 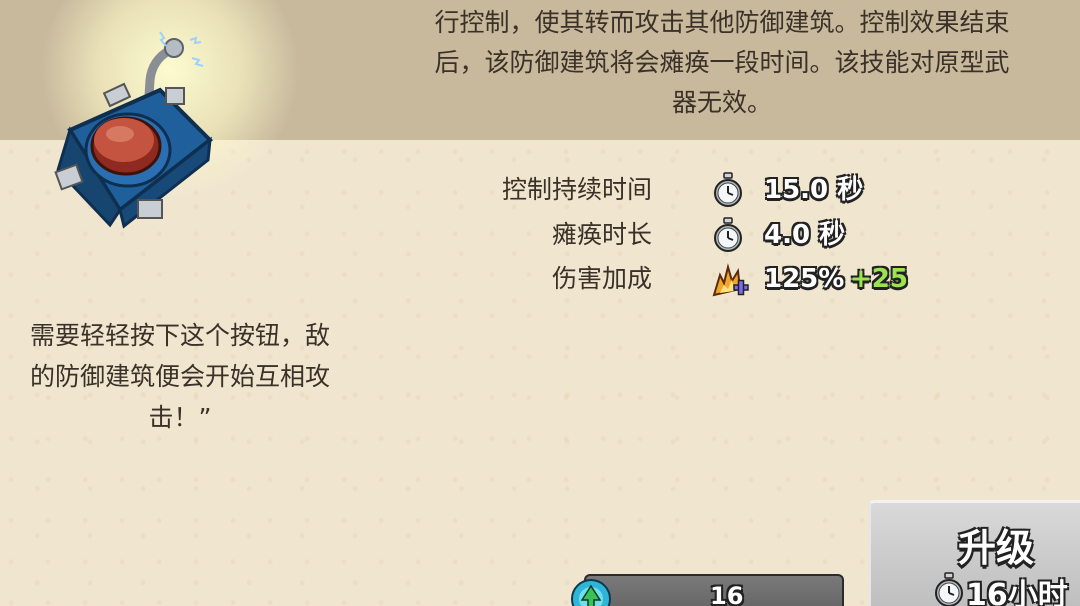 What do you see at coordinates (722, 22) in the screenshot?
I see `description-line: 行控制，使其转而攻击其他防御建筑。控制效果结束` at bounding box center [722, 22].